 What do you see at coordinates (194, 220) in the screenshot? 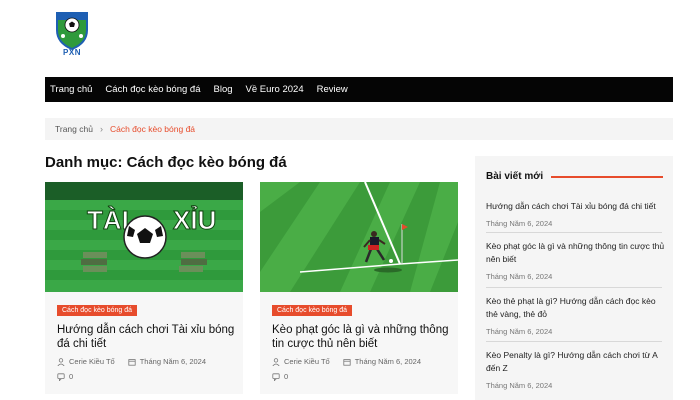
I see `image-text-xiu: XỈU` at bounding box center [194, 220].